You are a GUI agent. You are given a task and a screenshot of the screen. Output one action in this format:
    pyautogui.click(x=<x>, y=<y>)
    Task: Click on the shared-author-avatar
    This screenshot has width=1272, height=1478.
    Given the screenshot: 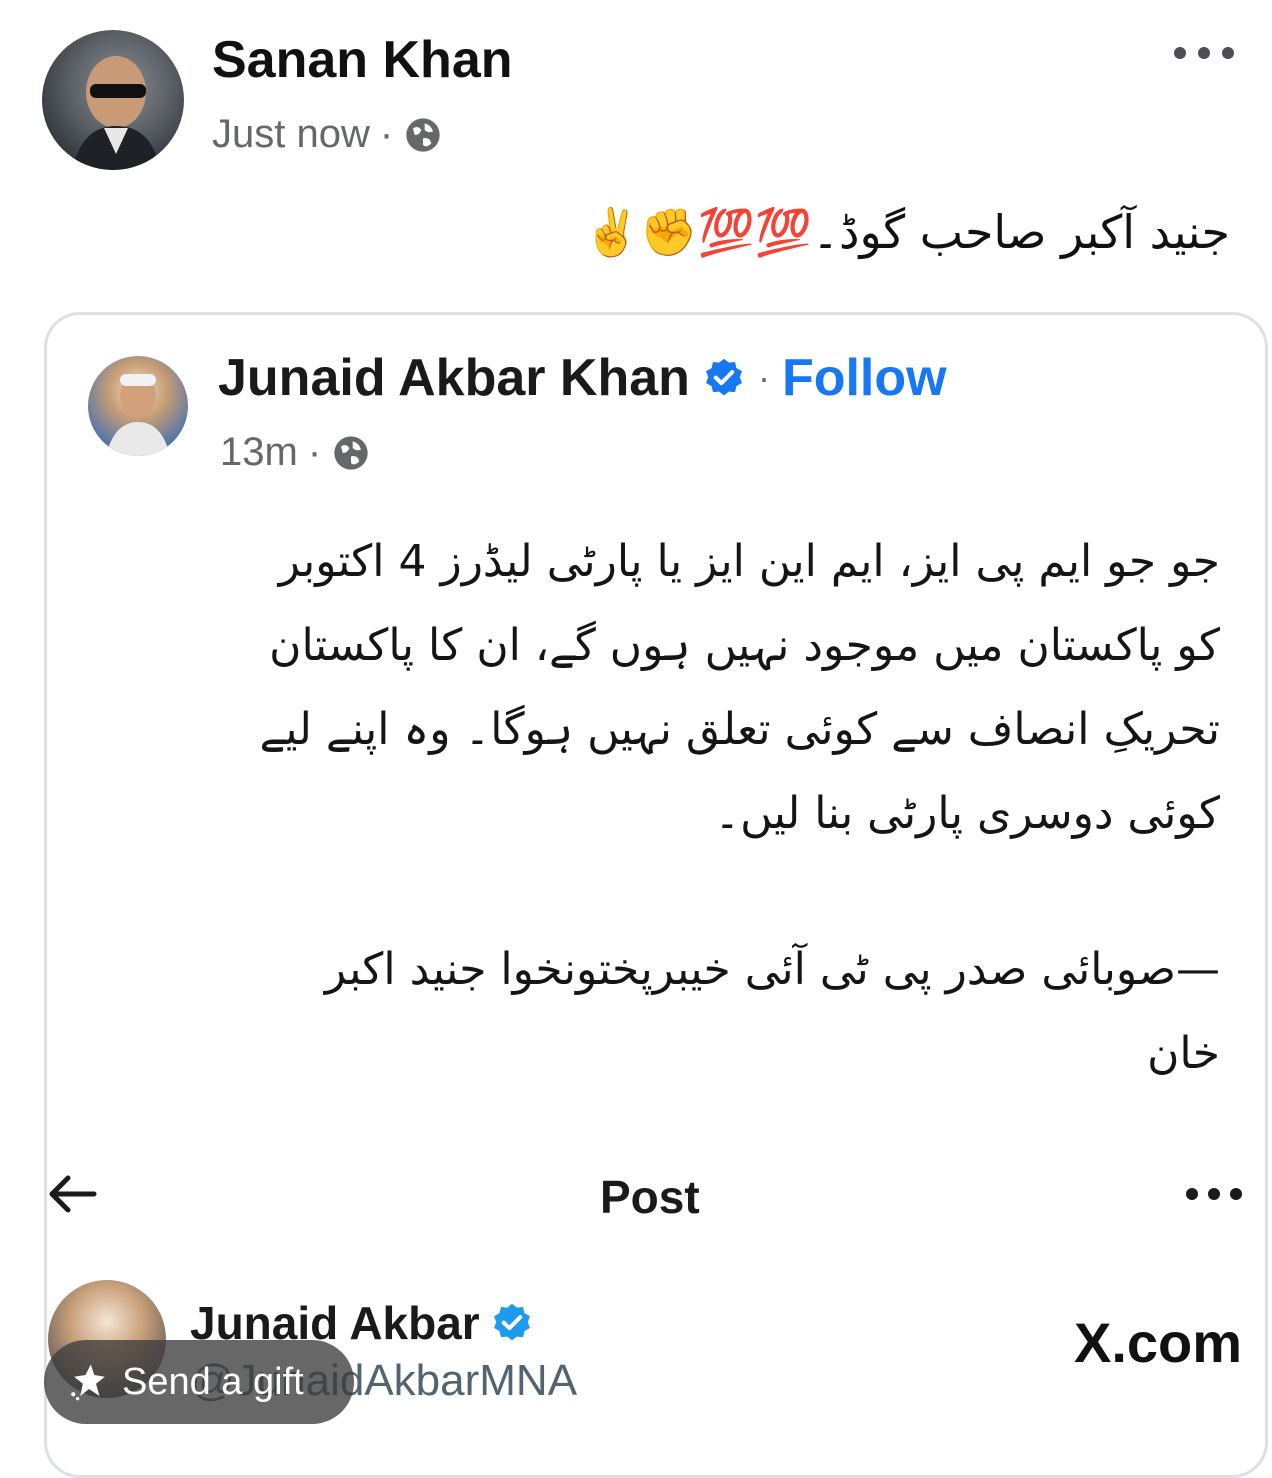 What is the action you would take?
    pyautogui.click(x=138, y=406)
    